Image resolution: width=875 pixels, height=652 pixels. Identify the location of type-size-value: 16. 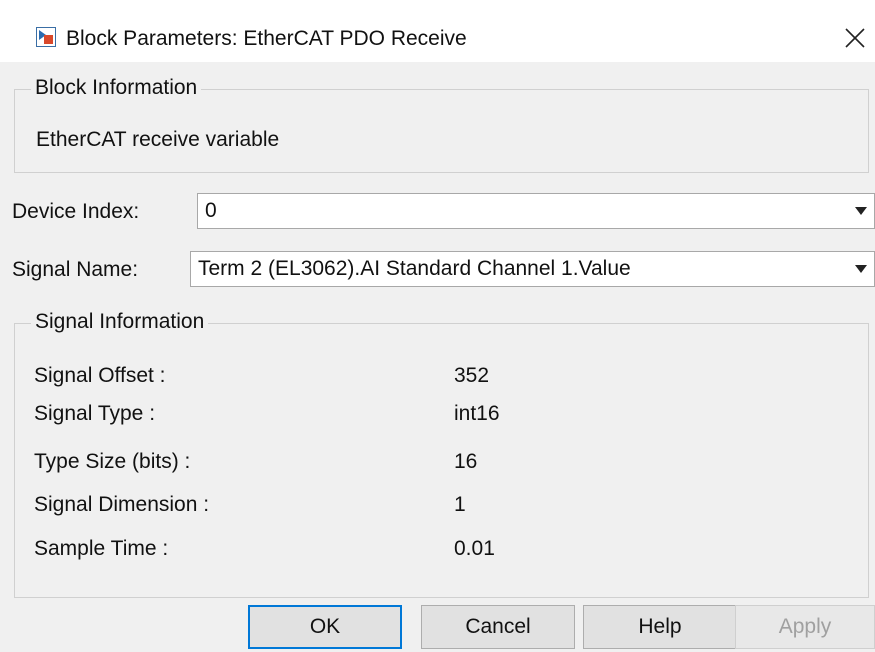
(466, 461).